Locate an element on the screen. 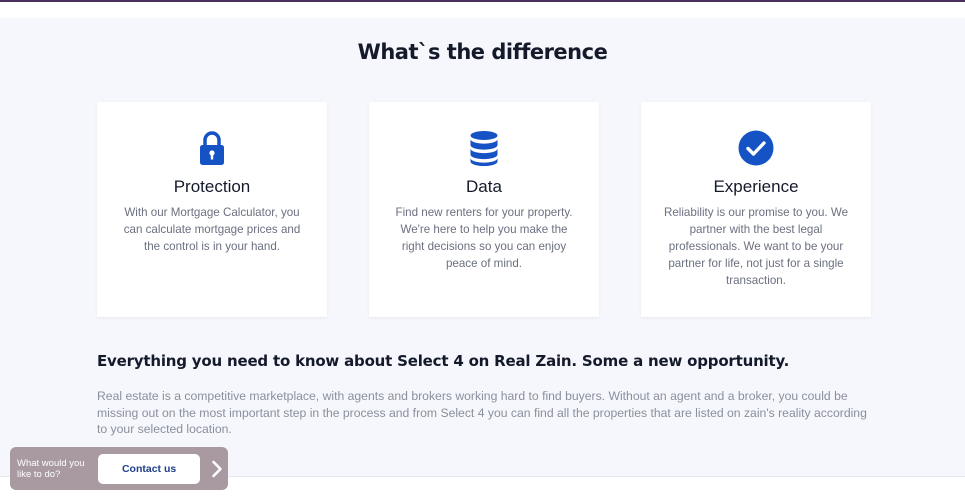 This screenshot has height=500, width=965. lock-icon is located at coordinates (212, 148).